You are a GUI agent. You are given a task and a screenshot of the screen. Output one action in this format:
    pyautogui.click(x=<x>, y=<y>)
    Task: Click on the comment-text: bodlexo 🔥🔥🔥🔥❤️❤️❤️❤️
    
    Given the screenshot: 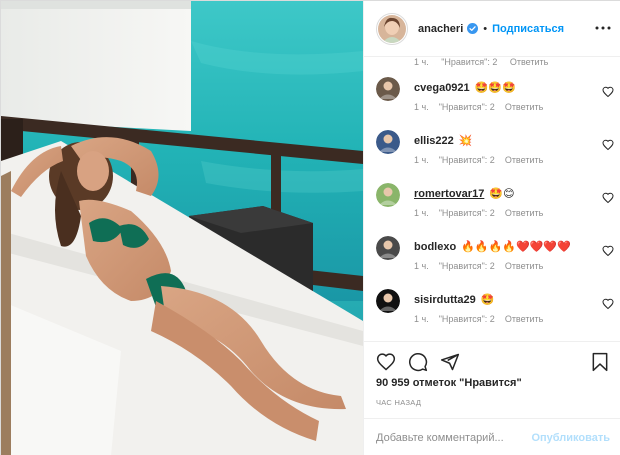 What is the action you would take?
    pyautogui.click(x=492, y=246)
    